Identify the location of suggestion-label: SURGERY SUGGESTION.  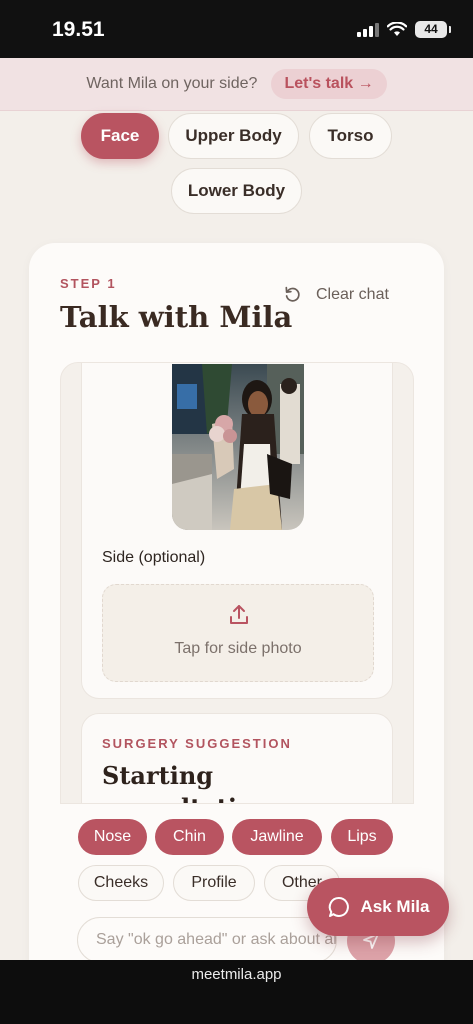
(197, 743).